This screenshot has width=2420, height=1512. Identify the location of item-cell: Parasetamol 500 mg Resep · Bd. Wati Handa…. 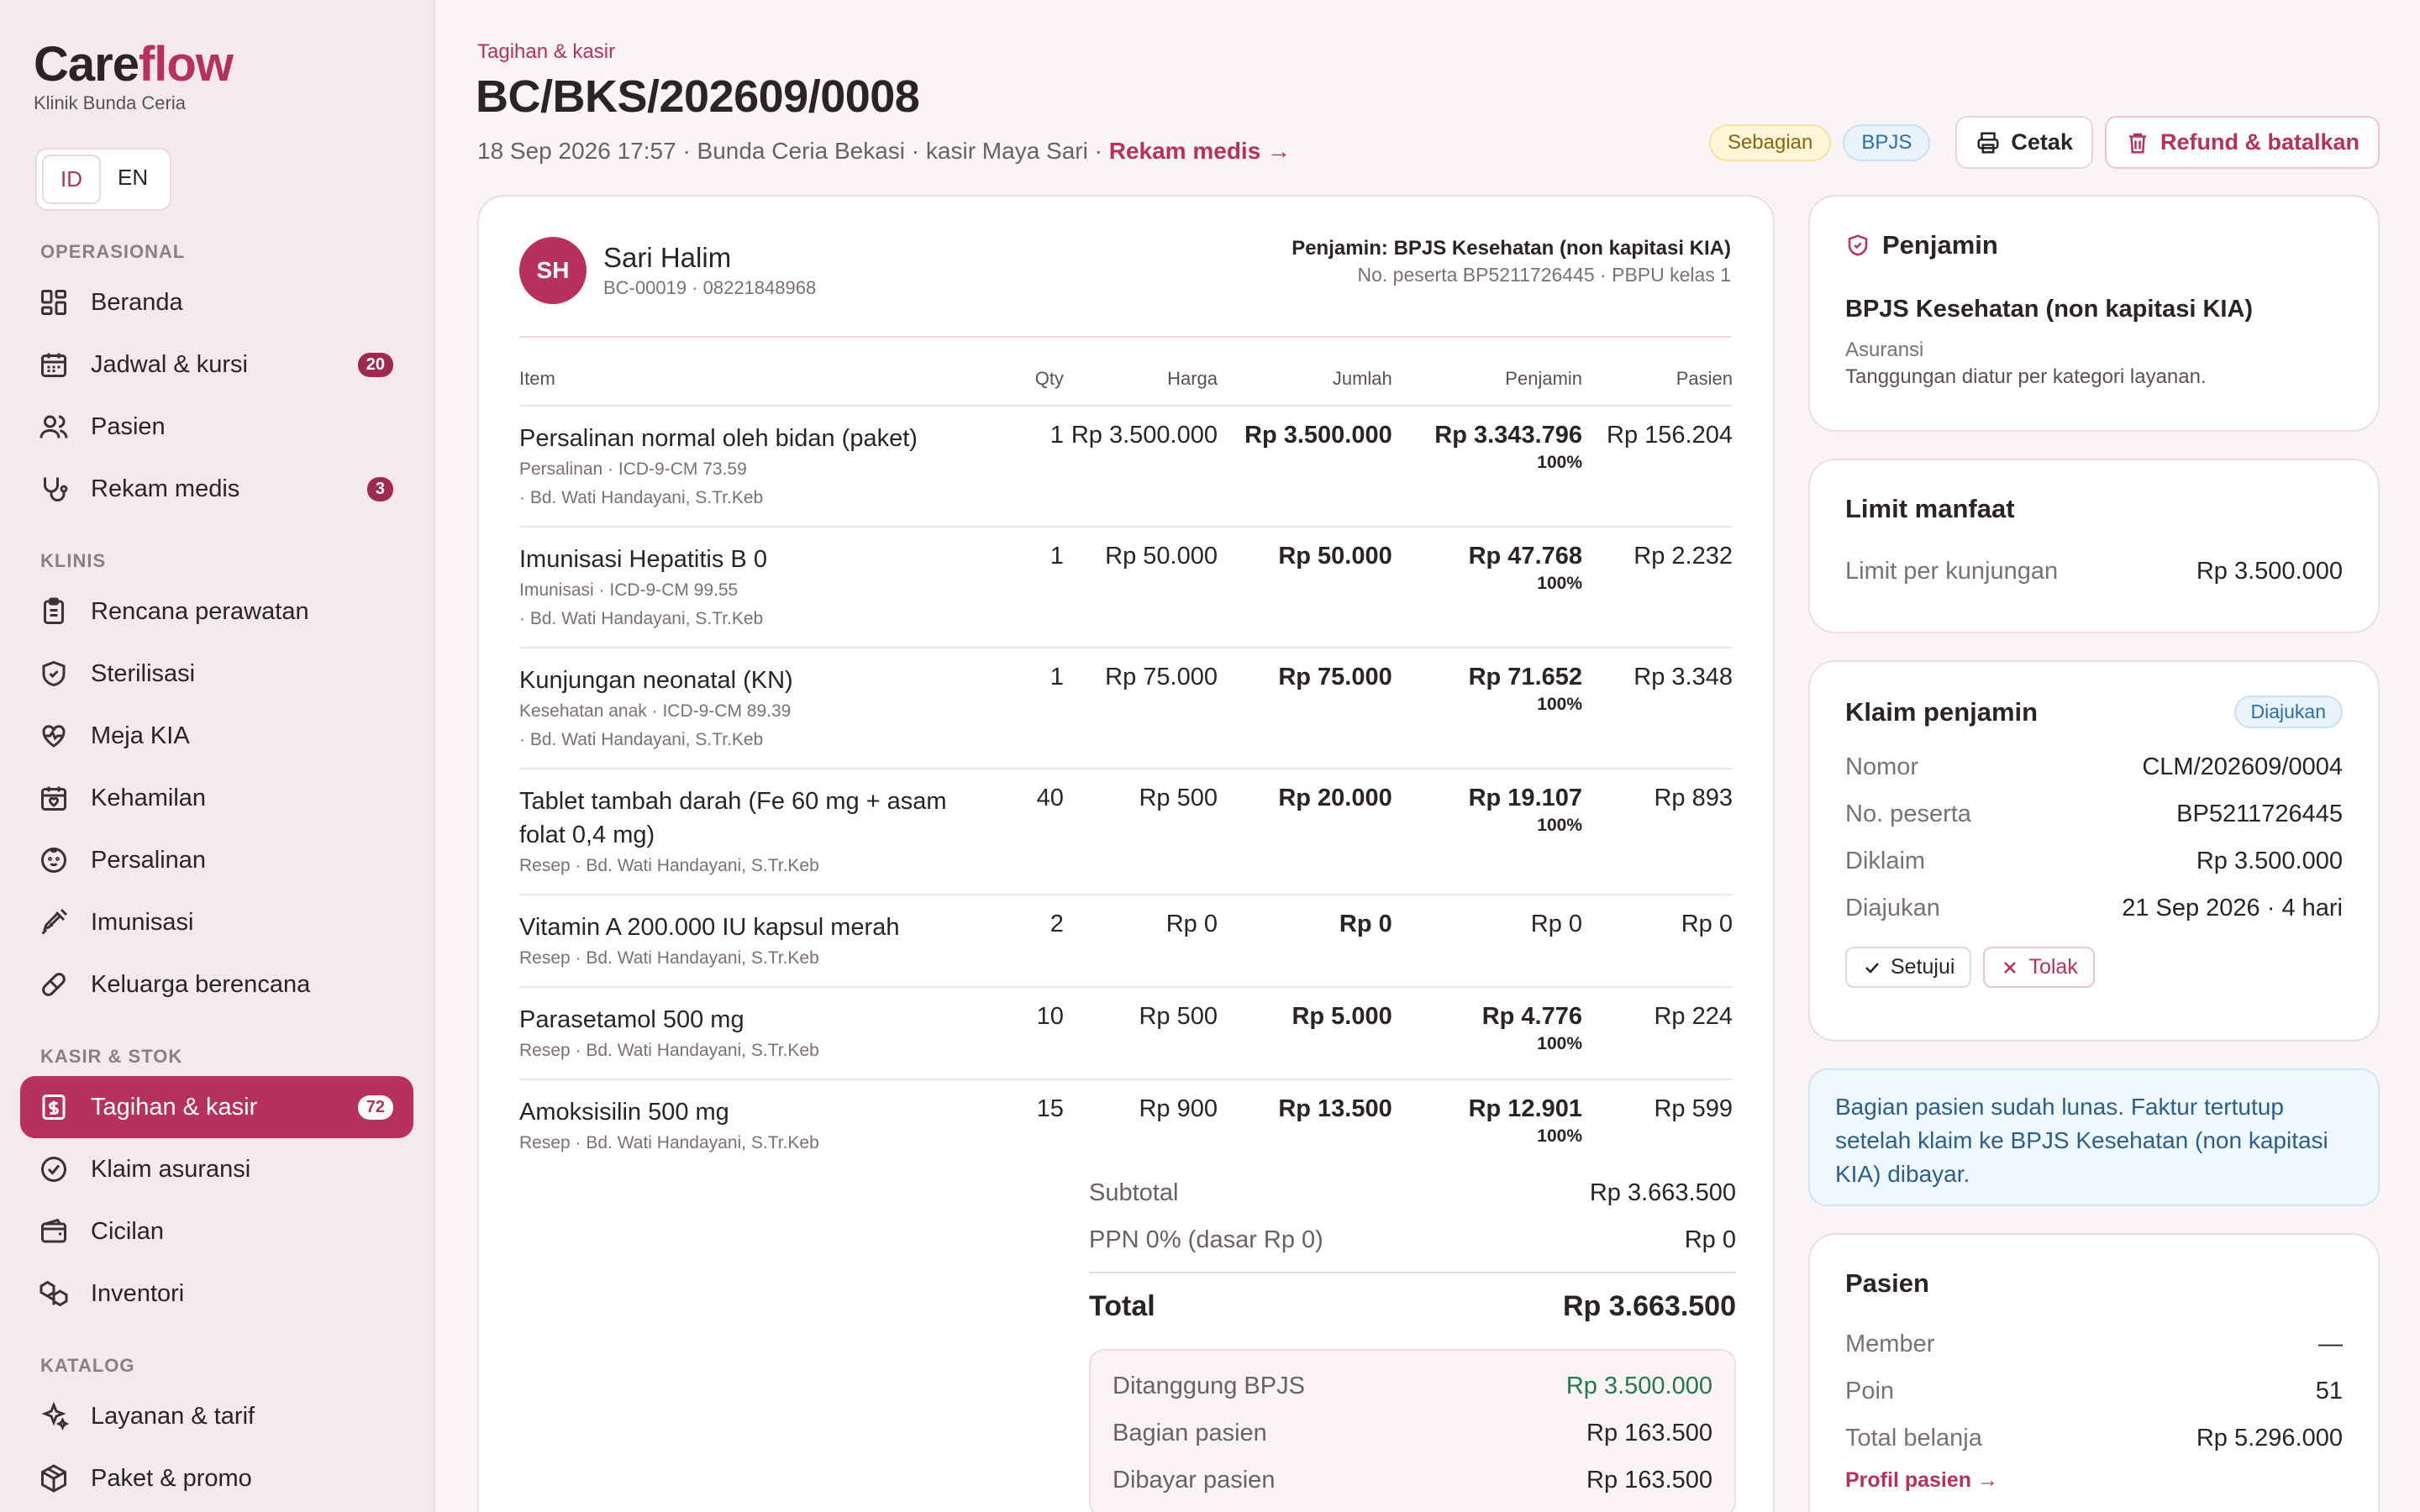
(761, 1033).